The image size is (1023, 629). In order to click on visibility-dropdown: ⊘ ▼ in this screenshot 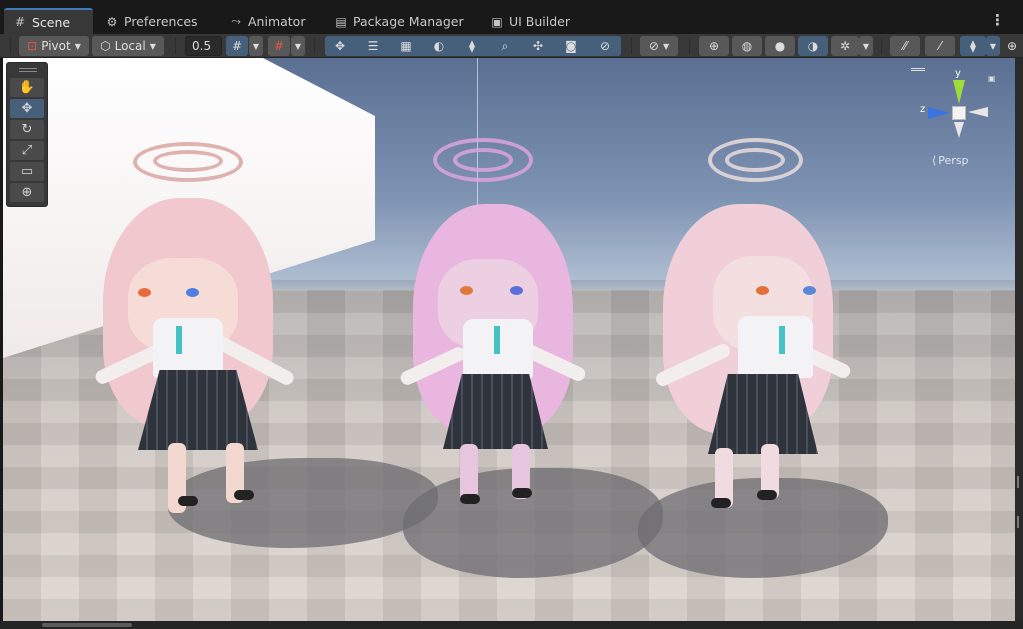, I will do `click(659, 46)`.